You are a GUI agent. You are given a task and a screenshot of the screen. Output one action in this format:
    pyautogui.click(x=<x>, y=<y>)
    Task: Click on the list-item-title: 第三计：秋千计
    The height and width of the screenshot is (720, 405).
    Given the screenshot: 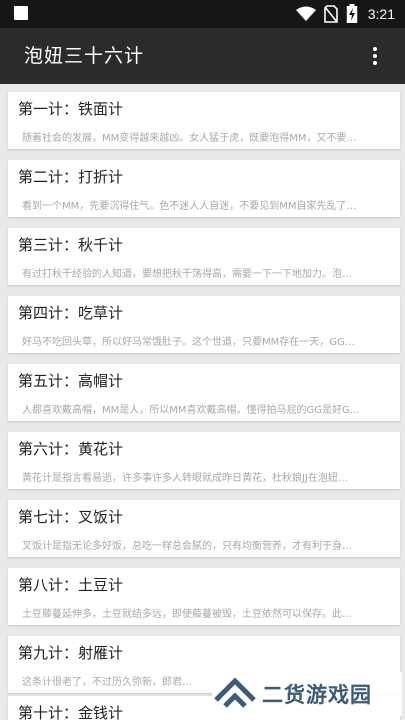 What is the action you would take?
    pyautogui.click(x=71, y=245)
    